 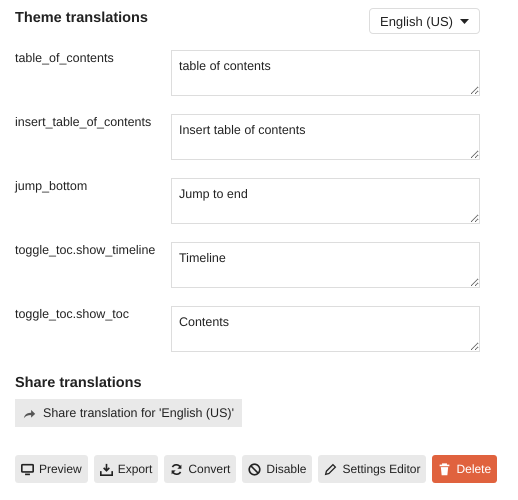 What do you see at coordinates (200, 469) in the screenshot?
I see `action-button: Convert` at bounding box center [200, 469].